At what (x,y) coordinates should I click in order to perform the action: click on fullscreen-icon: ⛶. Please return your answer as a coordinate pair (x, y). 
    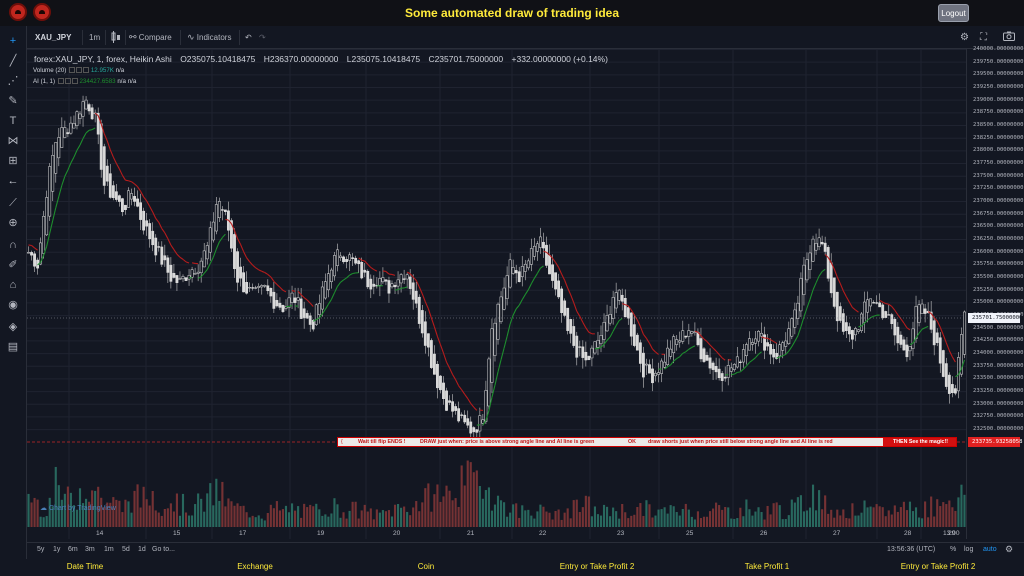
    Looking at the image, I should click on (983, 37).